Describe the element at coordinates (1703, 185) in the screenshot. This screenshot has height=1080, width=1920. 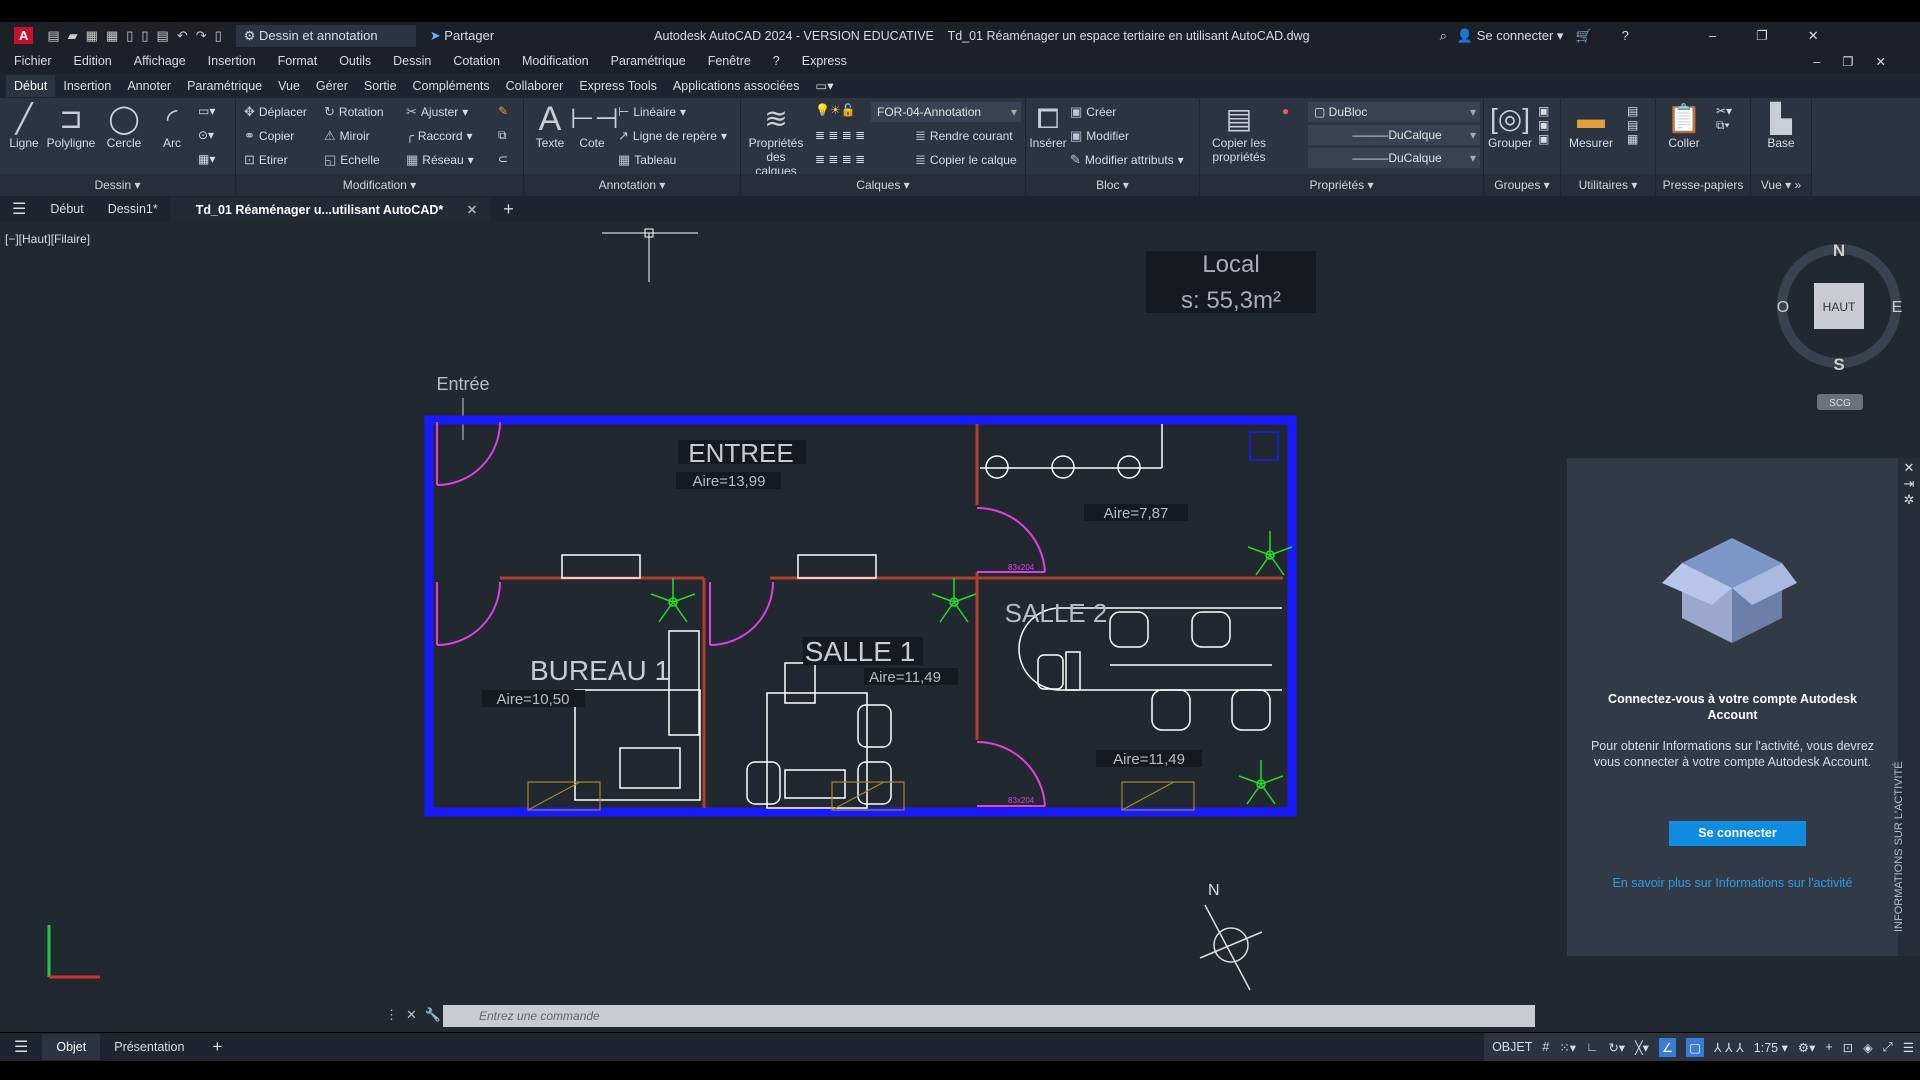
I see `panel-title: Presse-papiers` at that location.